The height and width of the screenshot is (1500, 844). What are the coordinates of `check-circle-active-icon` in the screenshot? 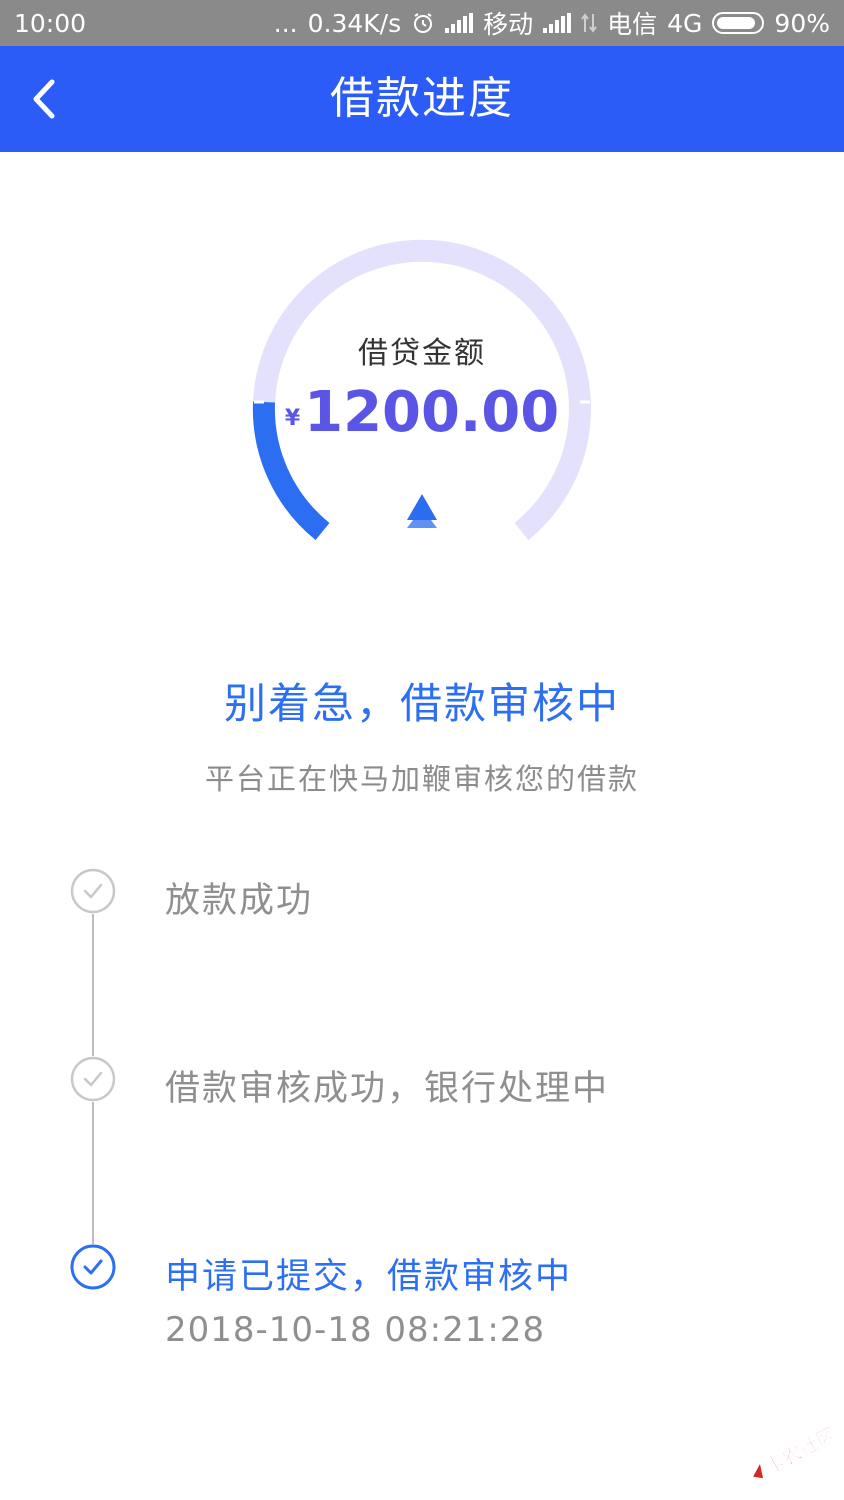 It's located at (93, 1267).